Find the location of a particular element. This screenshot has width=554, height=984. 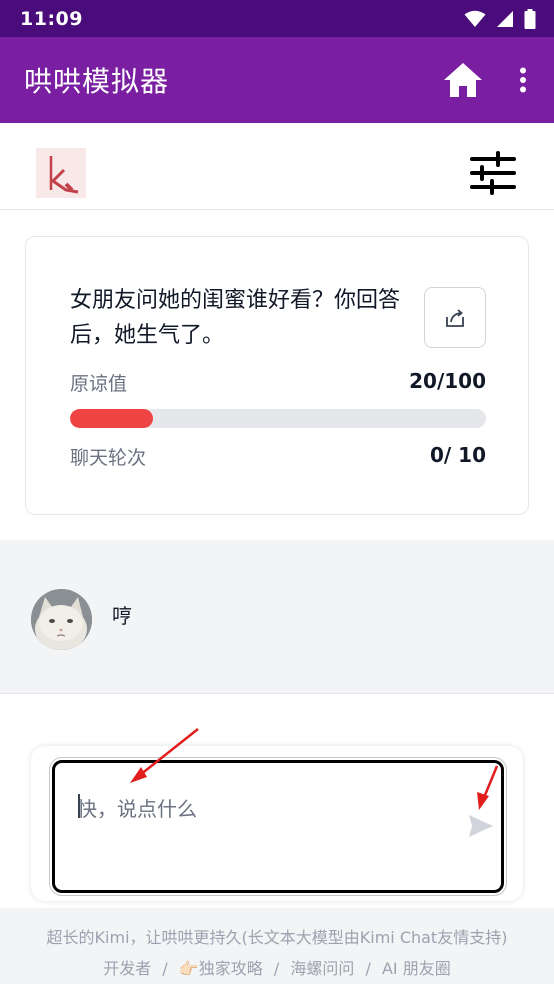

send-button is located at coordinates (481, 826).